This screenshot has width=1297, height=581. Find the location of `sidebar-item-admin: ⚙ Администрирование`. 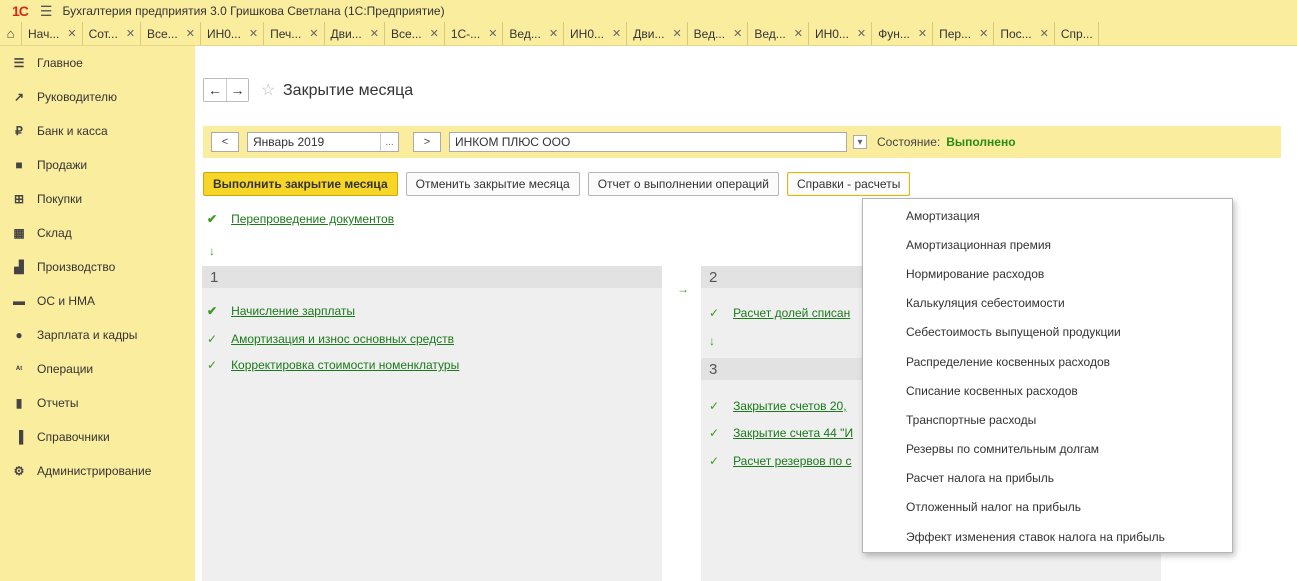

sidebar-item-admin: ⚙ Администрирование is located at coordinates (97, 471).